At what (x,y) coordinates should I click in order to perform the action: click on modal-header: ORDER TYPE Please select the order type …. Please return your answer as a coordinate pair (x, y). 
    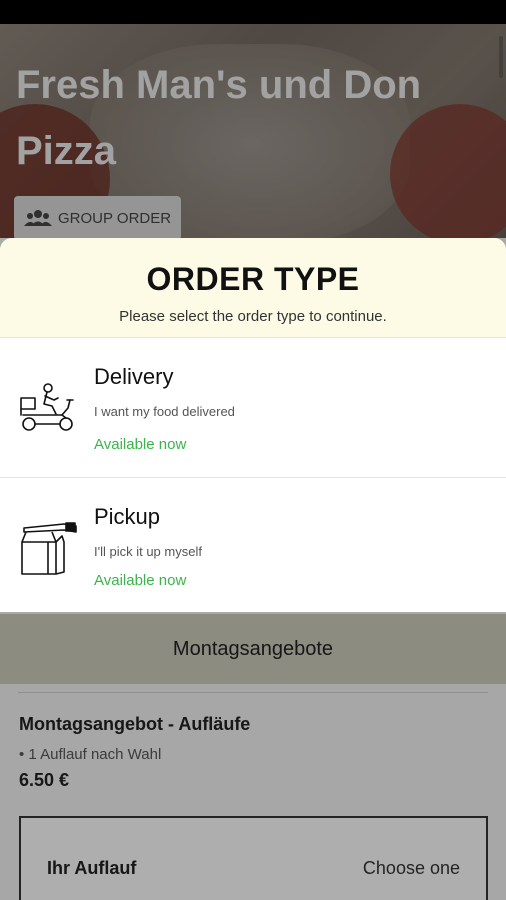
    Looking at the image, I should click on (253, 288).